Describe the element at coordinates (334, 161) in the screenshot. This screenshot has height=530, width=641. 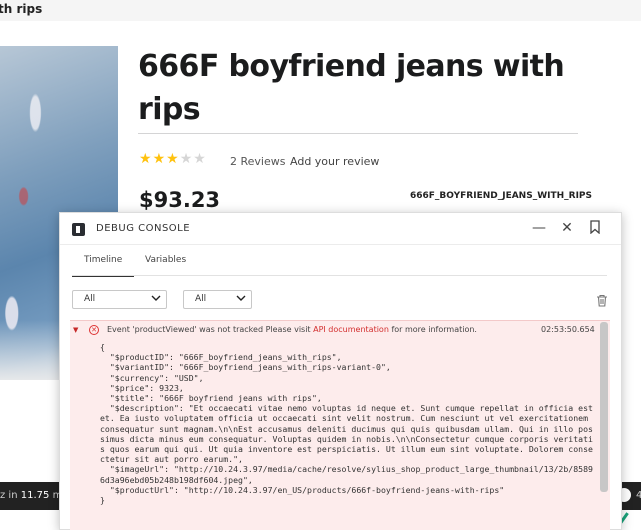
I see `add-review-link: Add your review` at that location.